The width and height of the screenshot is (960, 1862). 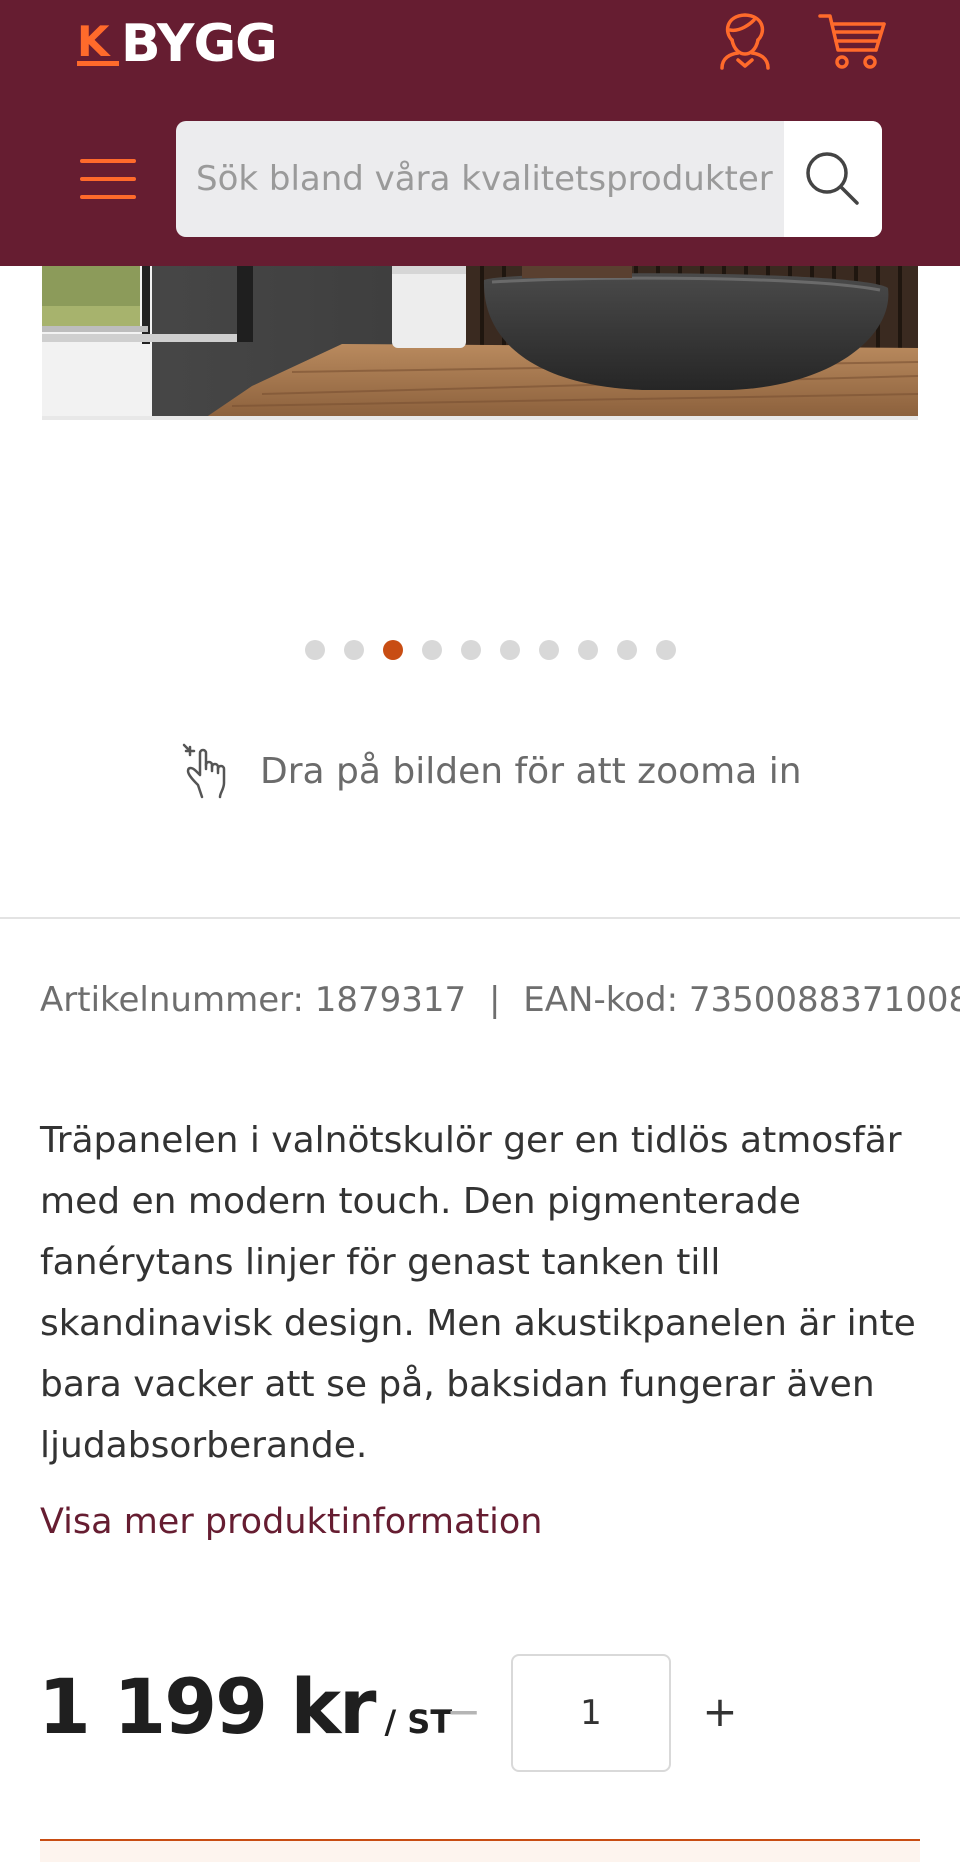 What do you see at coordinates (480, 179) in the screenshot?
I see `search-input` at bounding box center [480, 179].